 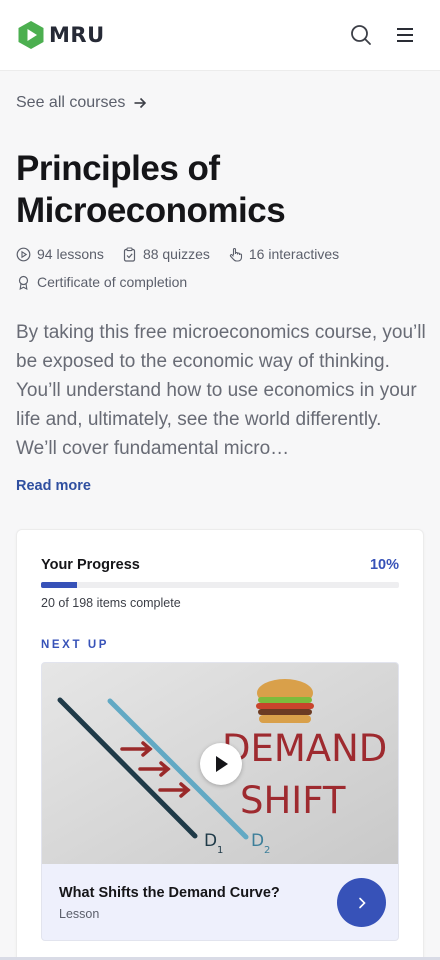 I want to click on mru-logo: MRU, so click(x=60, y=35).